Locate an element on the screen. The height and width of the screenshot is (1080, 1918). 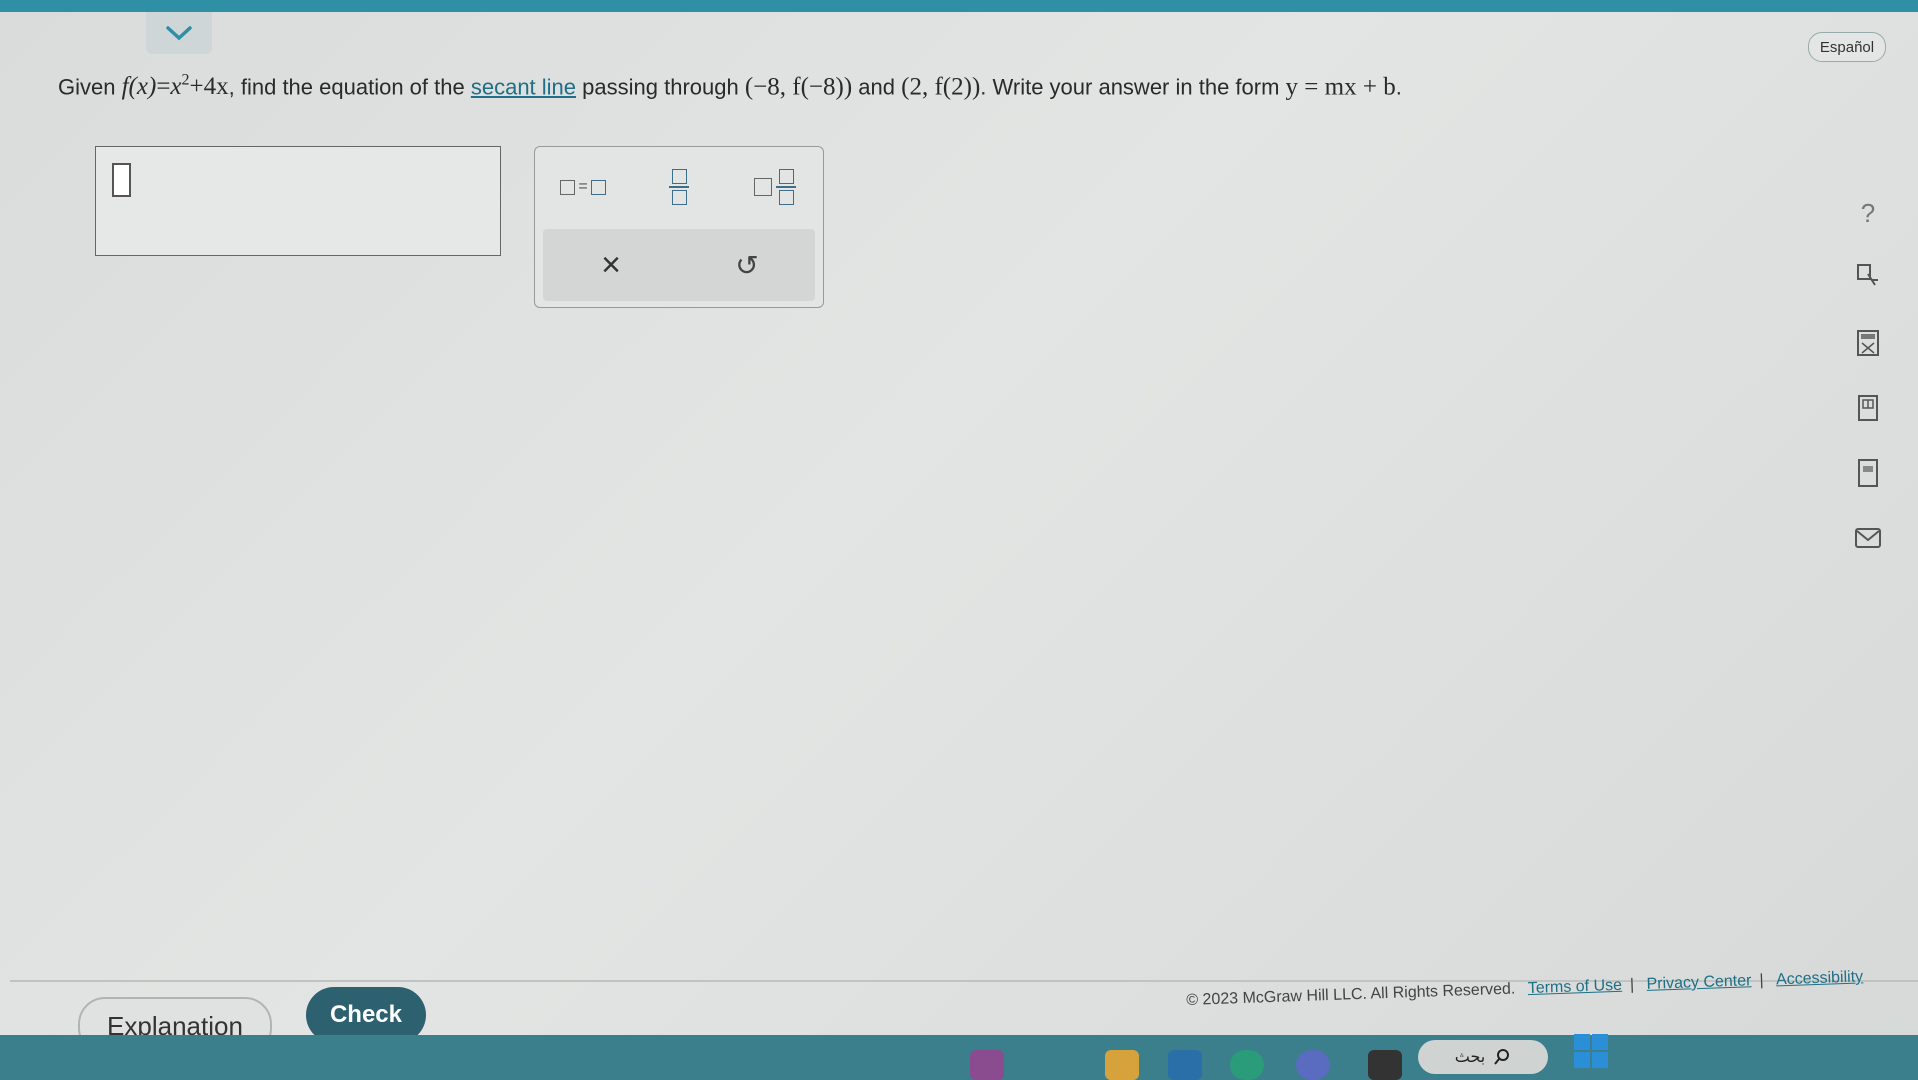
undo-icon: ↺ is located at coordinates (747, 265).